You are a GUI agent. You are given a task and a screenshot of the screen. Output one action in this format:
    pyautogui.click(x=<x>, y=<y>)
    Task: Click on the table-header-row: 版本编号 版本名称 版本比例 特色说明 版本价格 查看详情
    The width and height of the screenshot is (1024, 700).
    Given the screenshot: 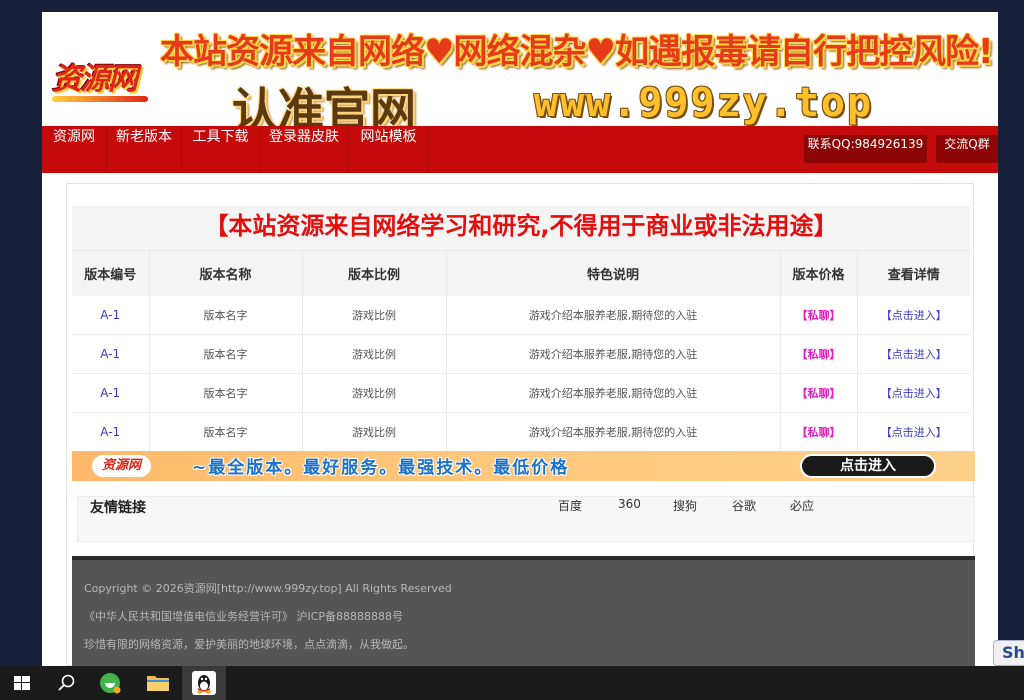 What is the action you would take?
    pyautogui.click(x=521, y=273)
    